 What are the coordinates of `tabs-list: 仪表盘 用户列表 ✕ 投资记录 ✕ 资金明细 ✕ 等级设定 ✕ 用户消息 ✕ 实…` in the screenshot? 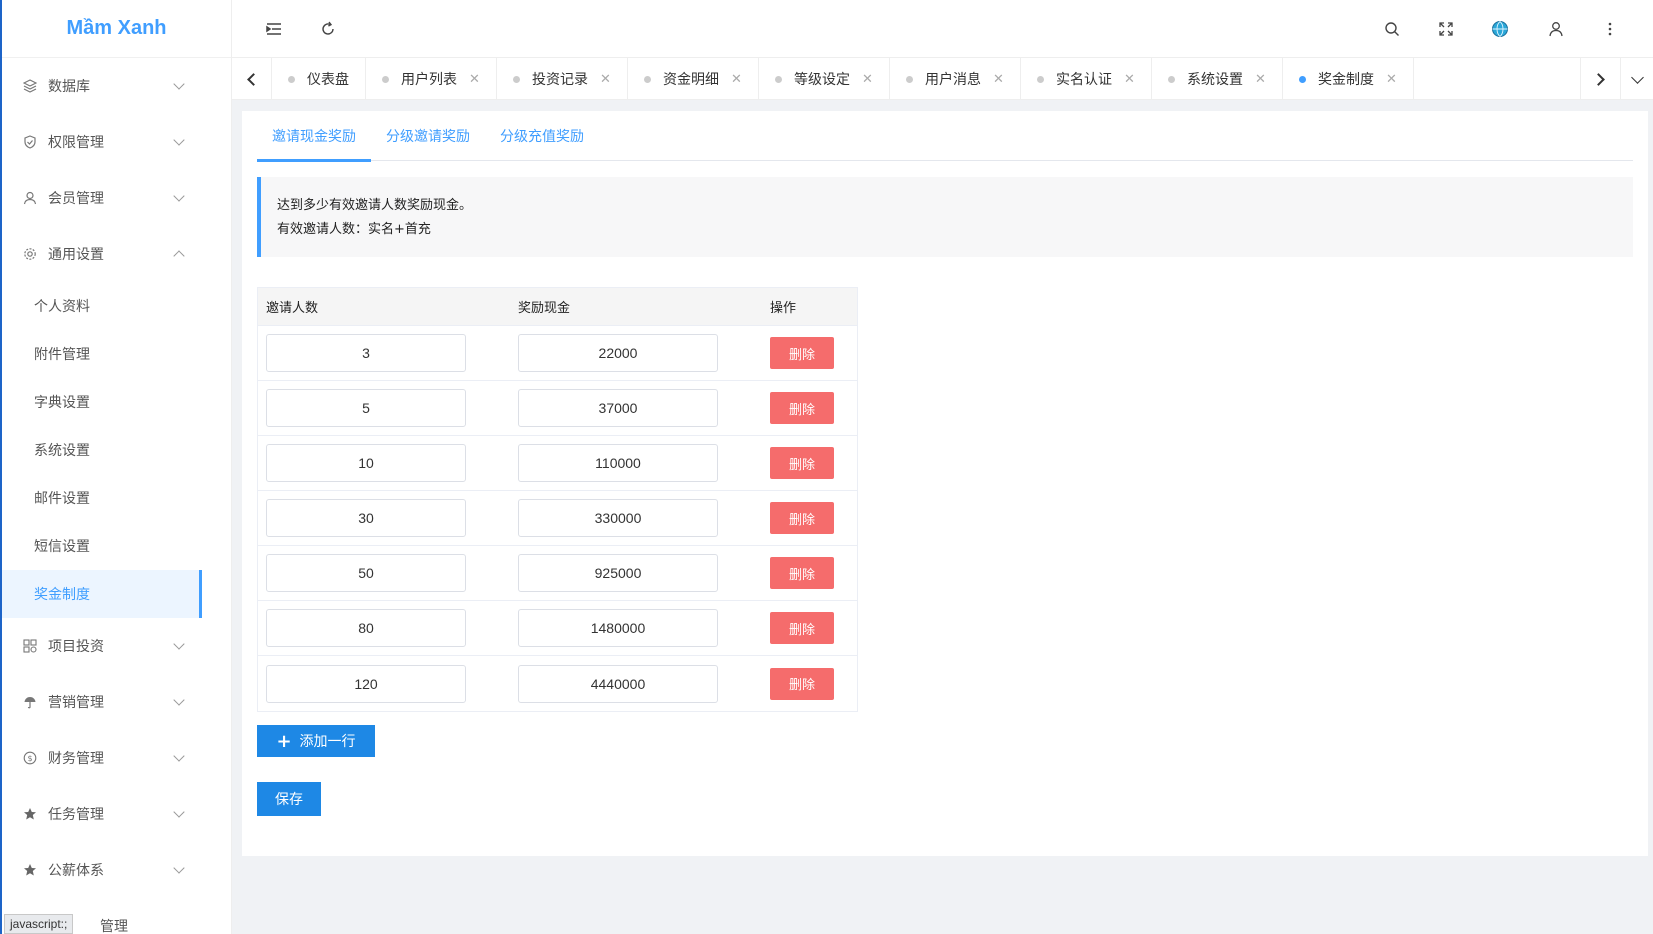 It's located at (843, 79).